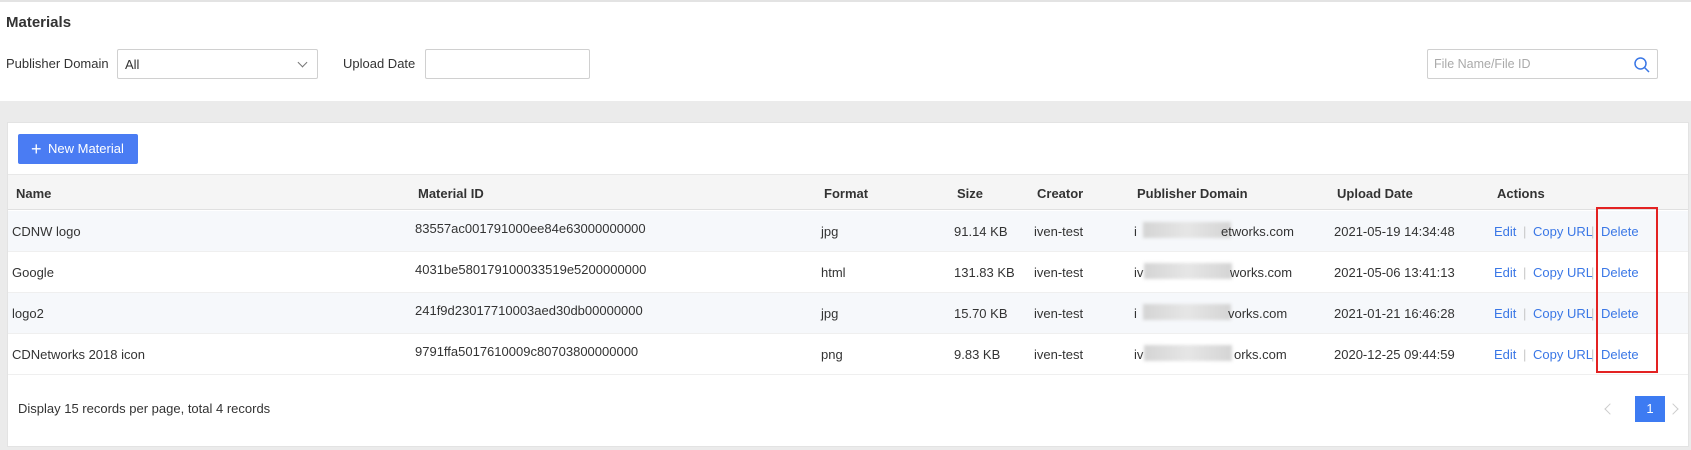 This screenshot has height=450, width=1691. Describe the element at coordinates (1257, 231) in the screenshot. I see `domain-suffix: etworks.com` at that location.